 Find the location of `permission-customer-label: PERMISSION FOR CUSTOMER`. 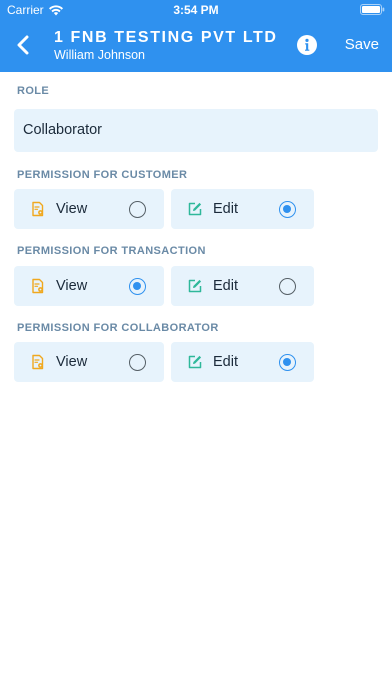

permission-customer-label: PERMISSION FOR CUSTOMER is located at coordinates (102, 175).